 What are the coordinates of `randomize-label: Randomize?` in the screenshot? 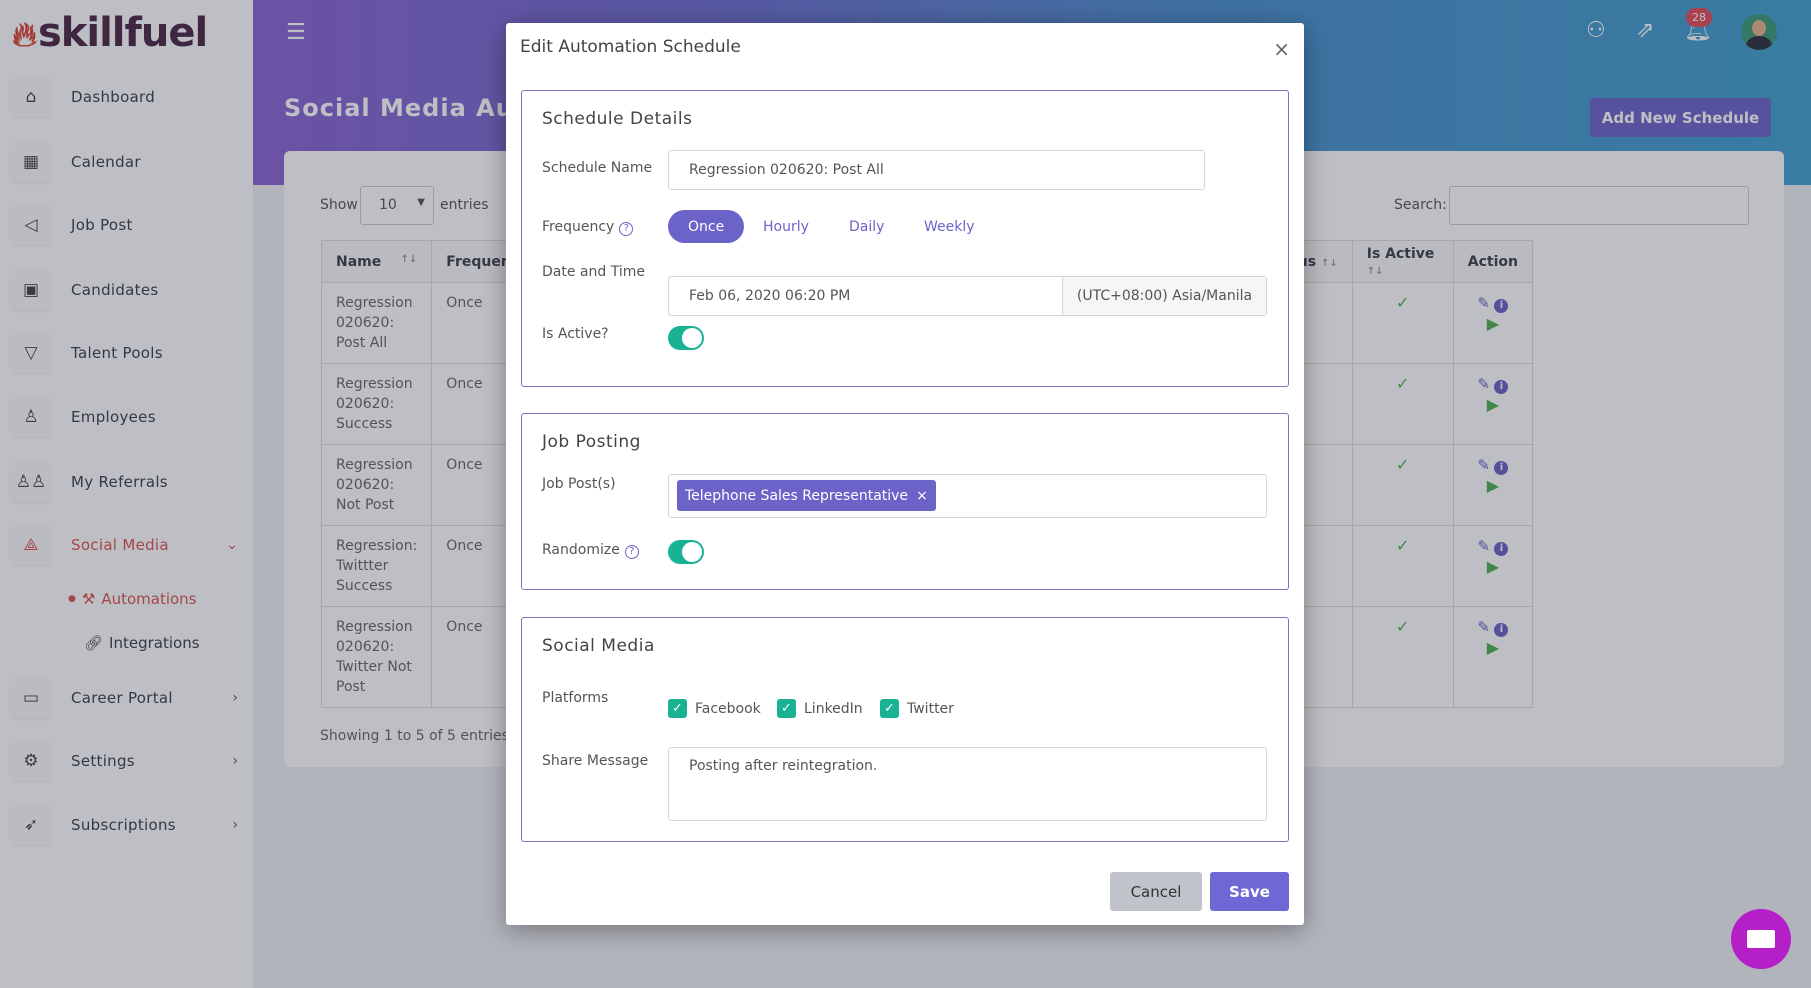 It's located at (590, 550).